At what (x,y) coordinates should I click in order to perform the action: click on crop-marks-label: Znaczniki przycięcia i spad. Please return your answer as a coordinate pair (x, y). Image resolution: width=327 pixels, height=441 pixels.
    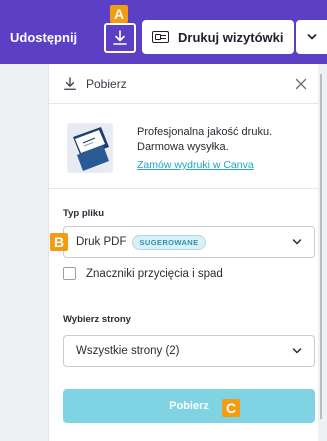
    Looking at the image, I should click on (154, 273).